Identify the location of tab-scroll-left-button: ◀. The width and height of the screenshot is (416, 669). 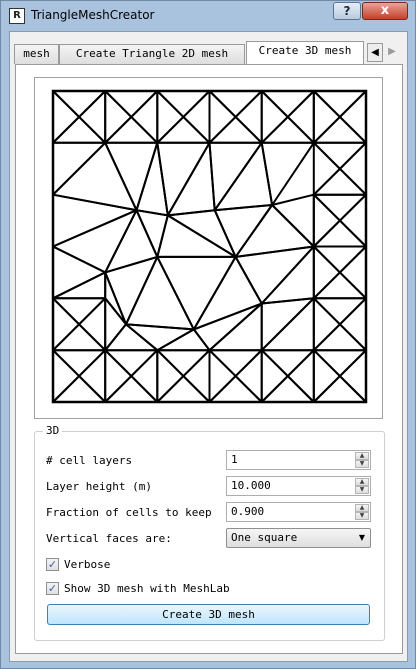
(375, 52).